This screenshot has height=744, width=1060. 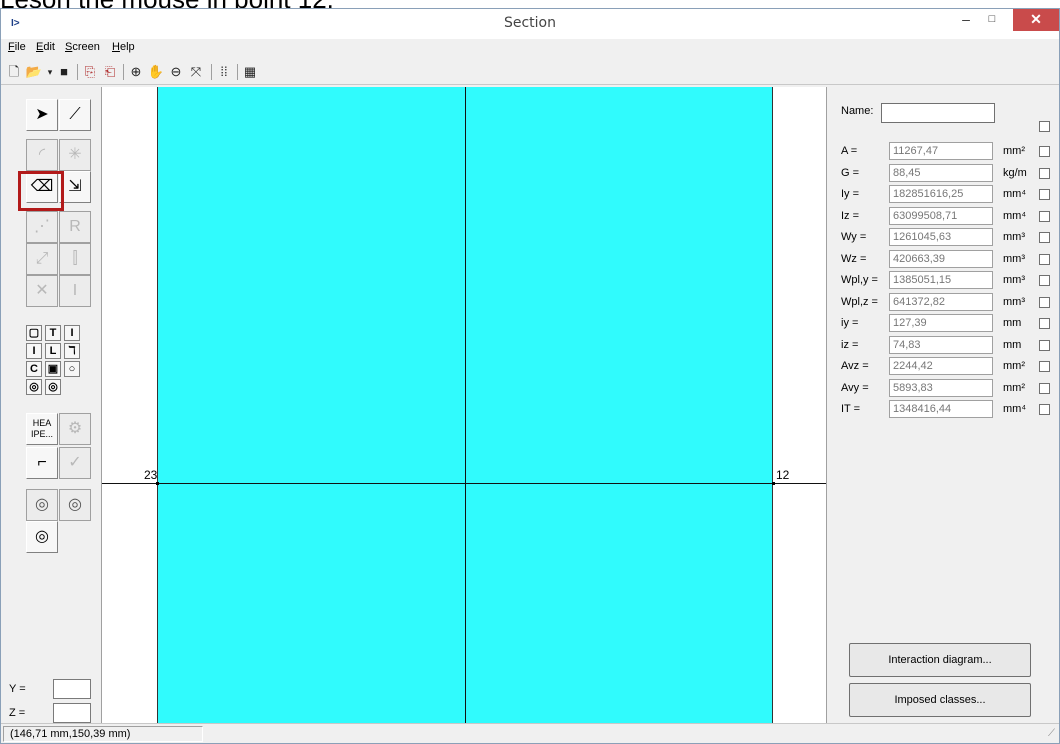 I want to click on pan-icon: ✋, so click(x=156, y=72).